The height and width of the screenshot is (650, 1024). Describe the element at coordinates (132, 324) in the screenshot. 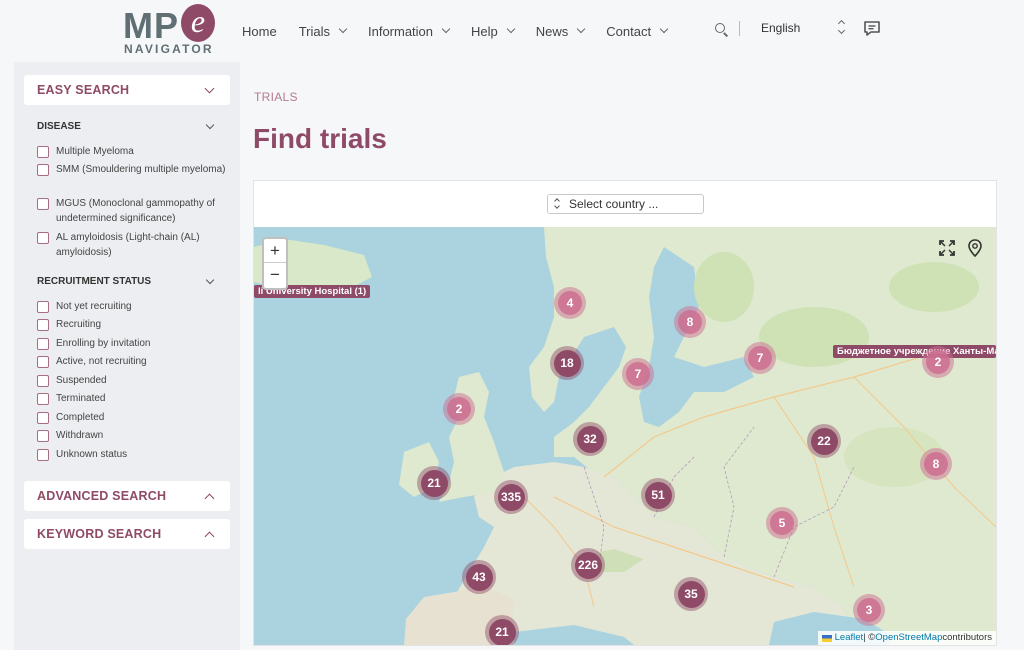

I see `recruitment-option: Recruiting` at that location.